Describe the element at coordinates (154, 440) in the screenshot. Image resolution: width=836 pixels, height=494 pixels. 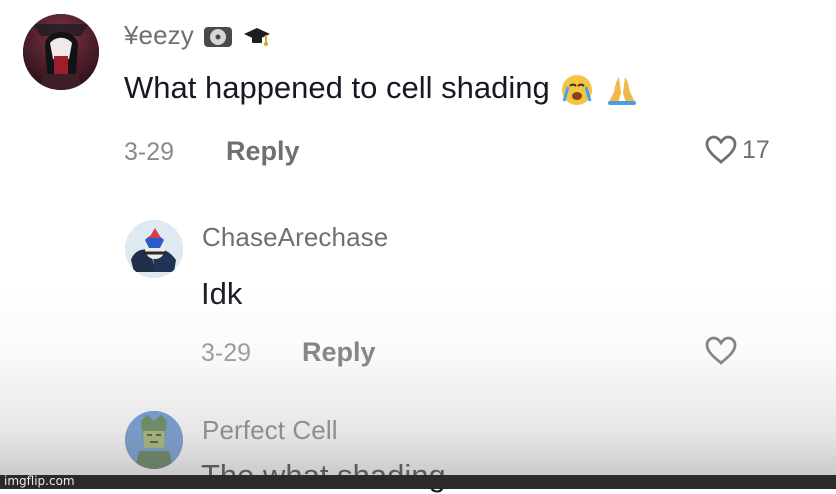
I see `avatar` at that location.